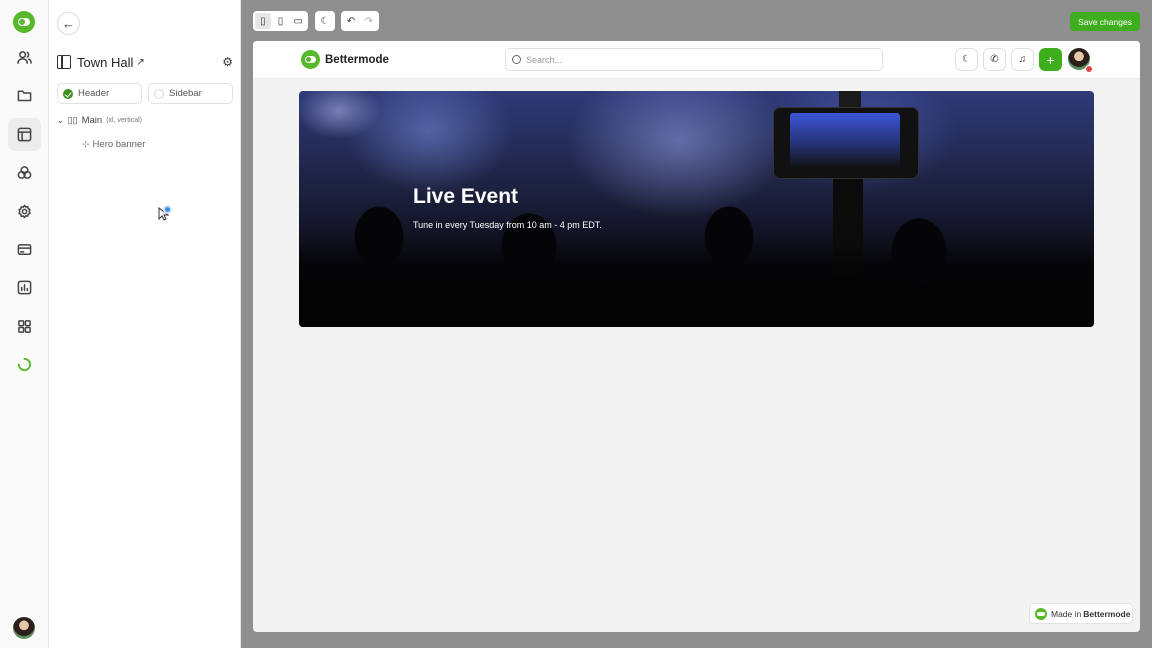 The height and width of the screenshot is (648, 1152). What do you see at coordinates (119, 144) in the screenshot?
I see `tree-item-hero-label: Hero banner` at bounding box center [119, 144].